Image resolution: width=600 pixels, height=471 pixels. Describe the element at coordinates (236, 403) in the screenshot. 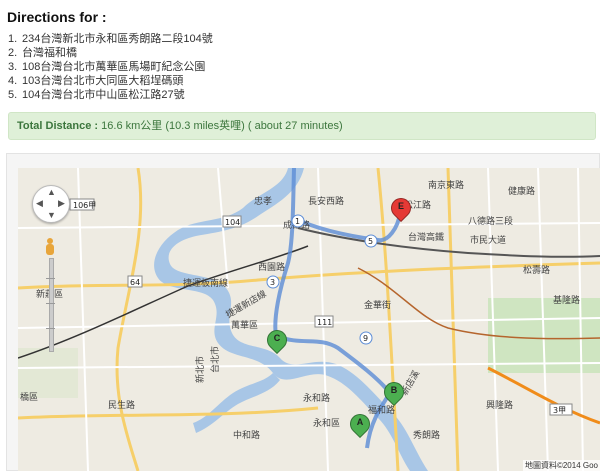

I see `river-branch` at that location.